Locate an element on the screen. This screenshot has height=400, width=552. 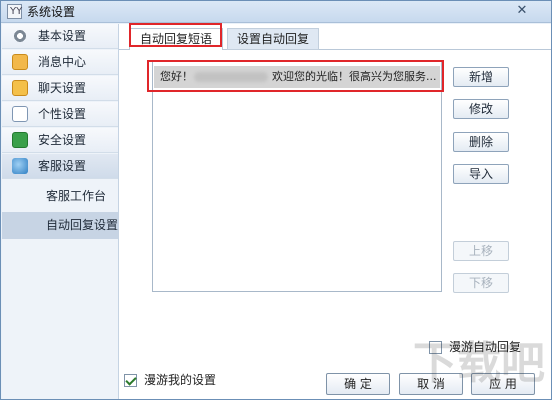
apply-button: 应 用 is located at coordinates (503, 384).